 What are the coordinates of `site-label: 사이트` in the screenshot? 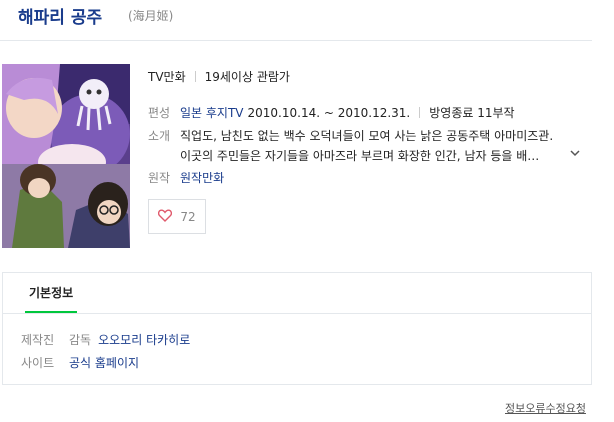 It's located at (38, 363).